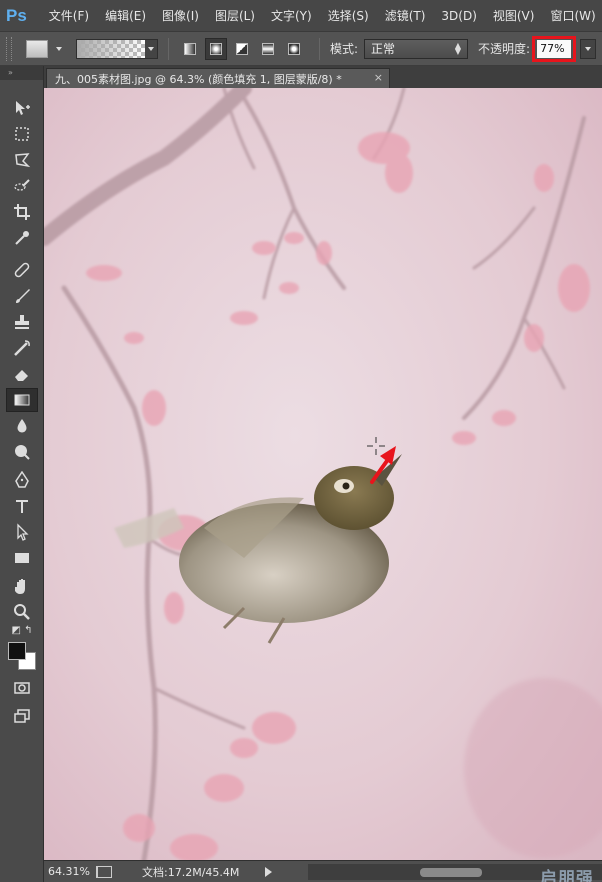 This screenshot has width=602, height=882. I want to click on menu-view: 视图(V), so click(514, 16).